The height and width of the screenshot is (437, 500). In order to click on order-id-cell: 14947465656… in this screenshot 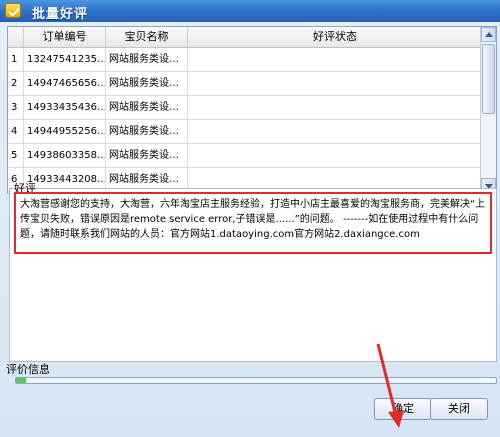, I will do `click(65, 83)`.